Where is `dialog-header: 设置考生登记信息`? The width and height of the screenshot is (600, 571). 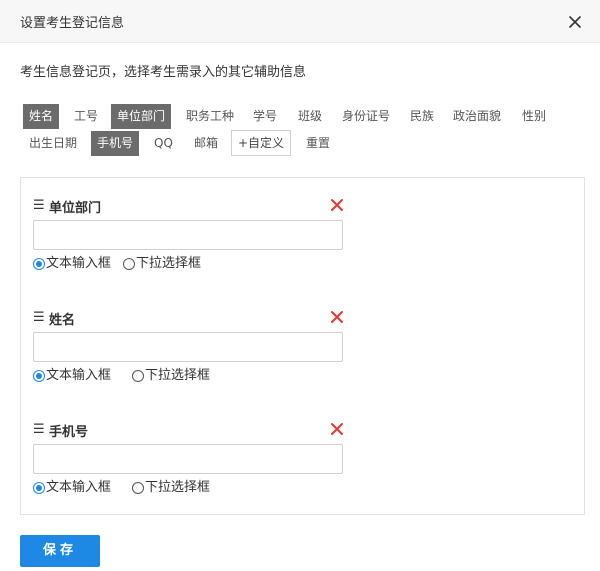
dialog-header: 设置考生登记信息 is located at coordinates (300, 21).